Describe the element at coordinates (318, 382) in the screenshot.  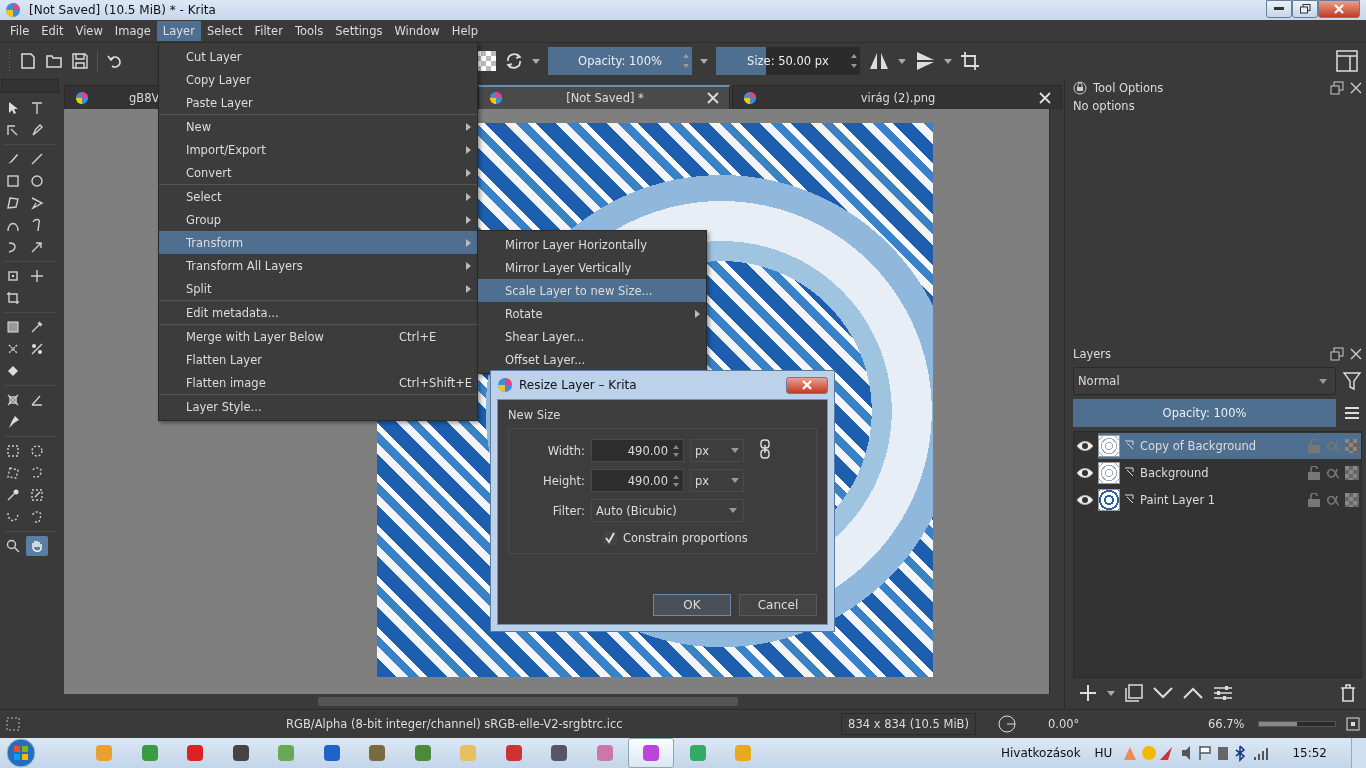
I see `menu-item: Flatten image Ctrl+Shift+E` at that location.